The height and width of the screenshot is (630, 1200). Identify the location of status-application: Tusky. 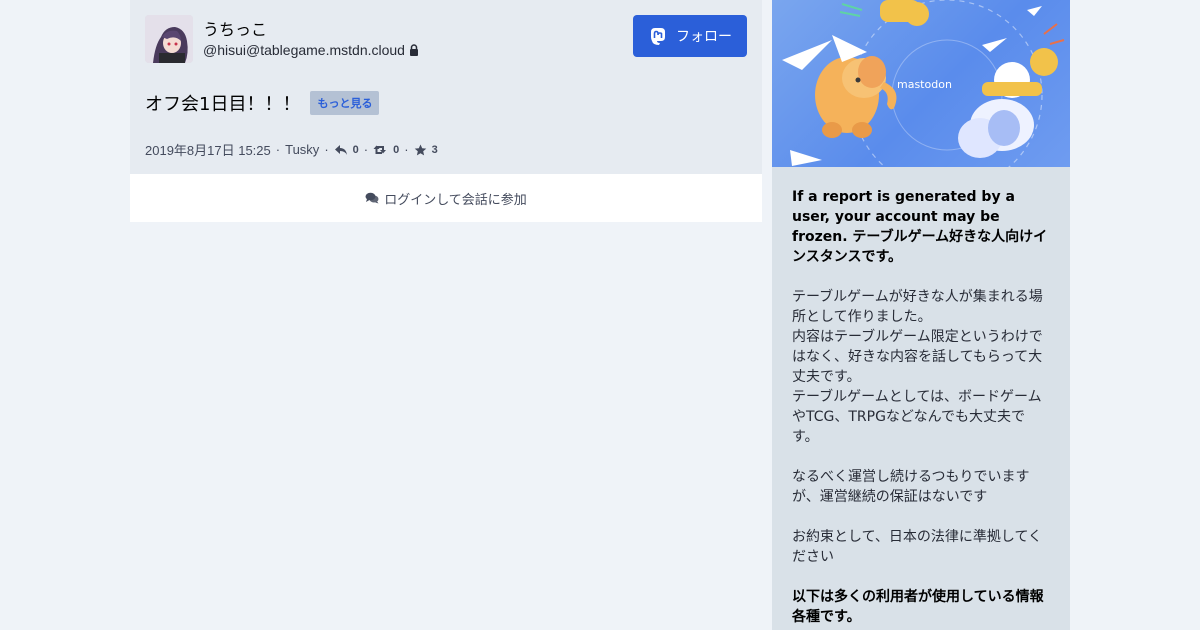
(302, 149).